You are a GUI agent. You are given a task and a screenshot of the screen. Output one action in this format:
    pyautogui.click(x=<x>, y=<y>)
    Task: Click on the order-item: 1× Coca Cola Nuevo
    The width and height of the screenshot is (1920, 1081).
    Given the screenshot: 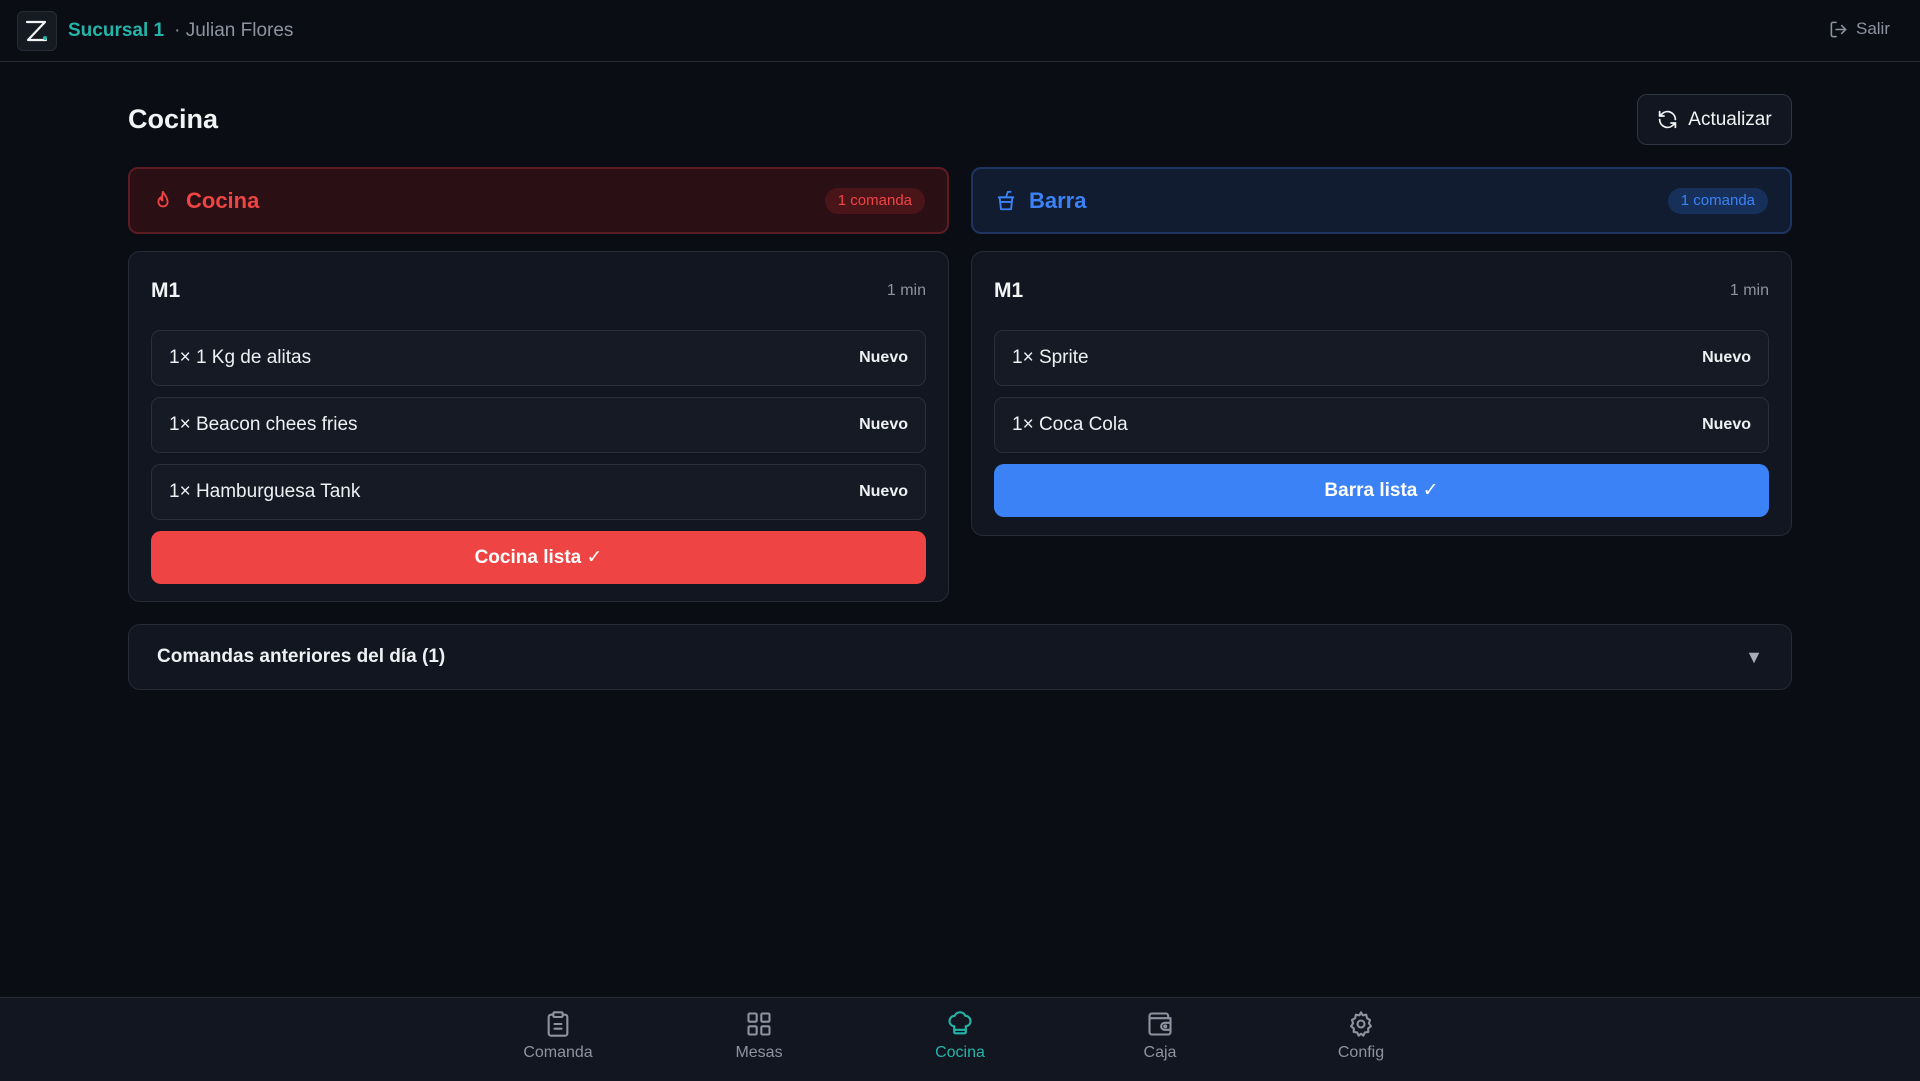 What is the action you would take?
    pyautogui.click(x=1381, y=425)
    